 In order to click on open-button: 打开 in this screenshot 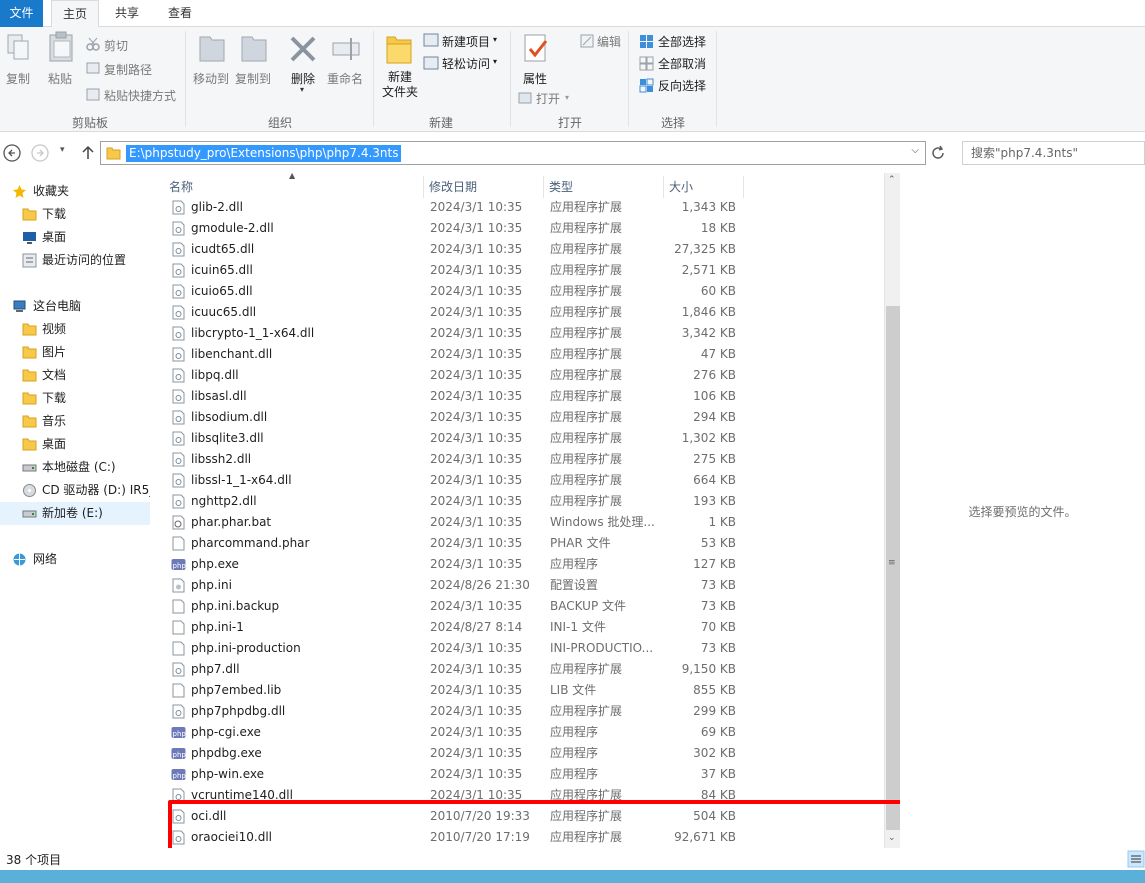, I will do `click(548, 98)`.